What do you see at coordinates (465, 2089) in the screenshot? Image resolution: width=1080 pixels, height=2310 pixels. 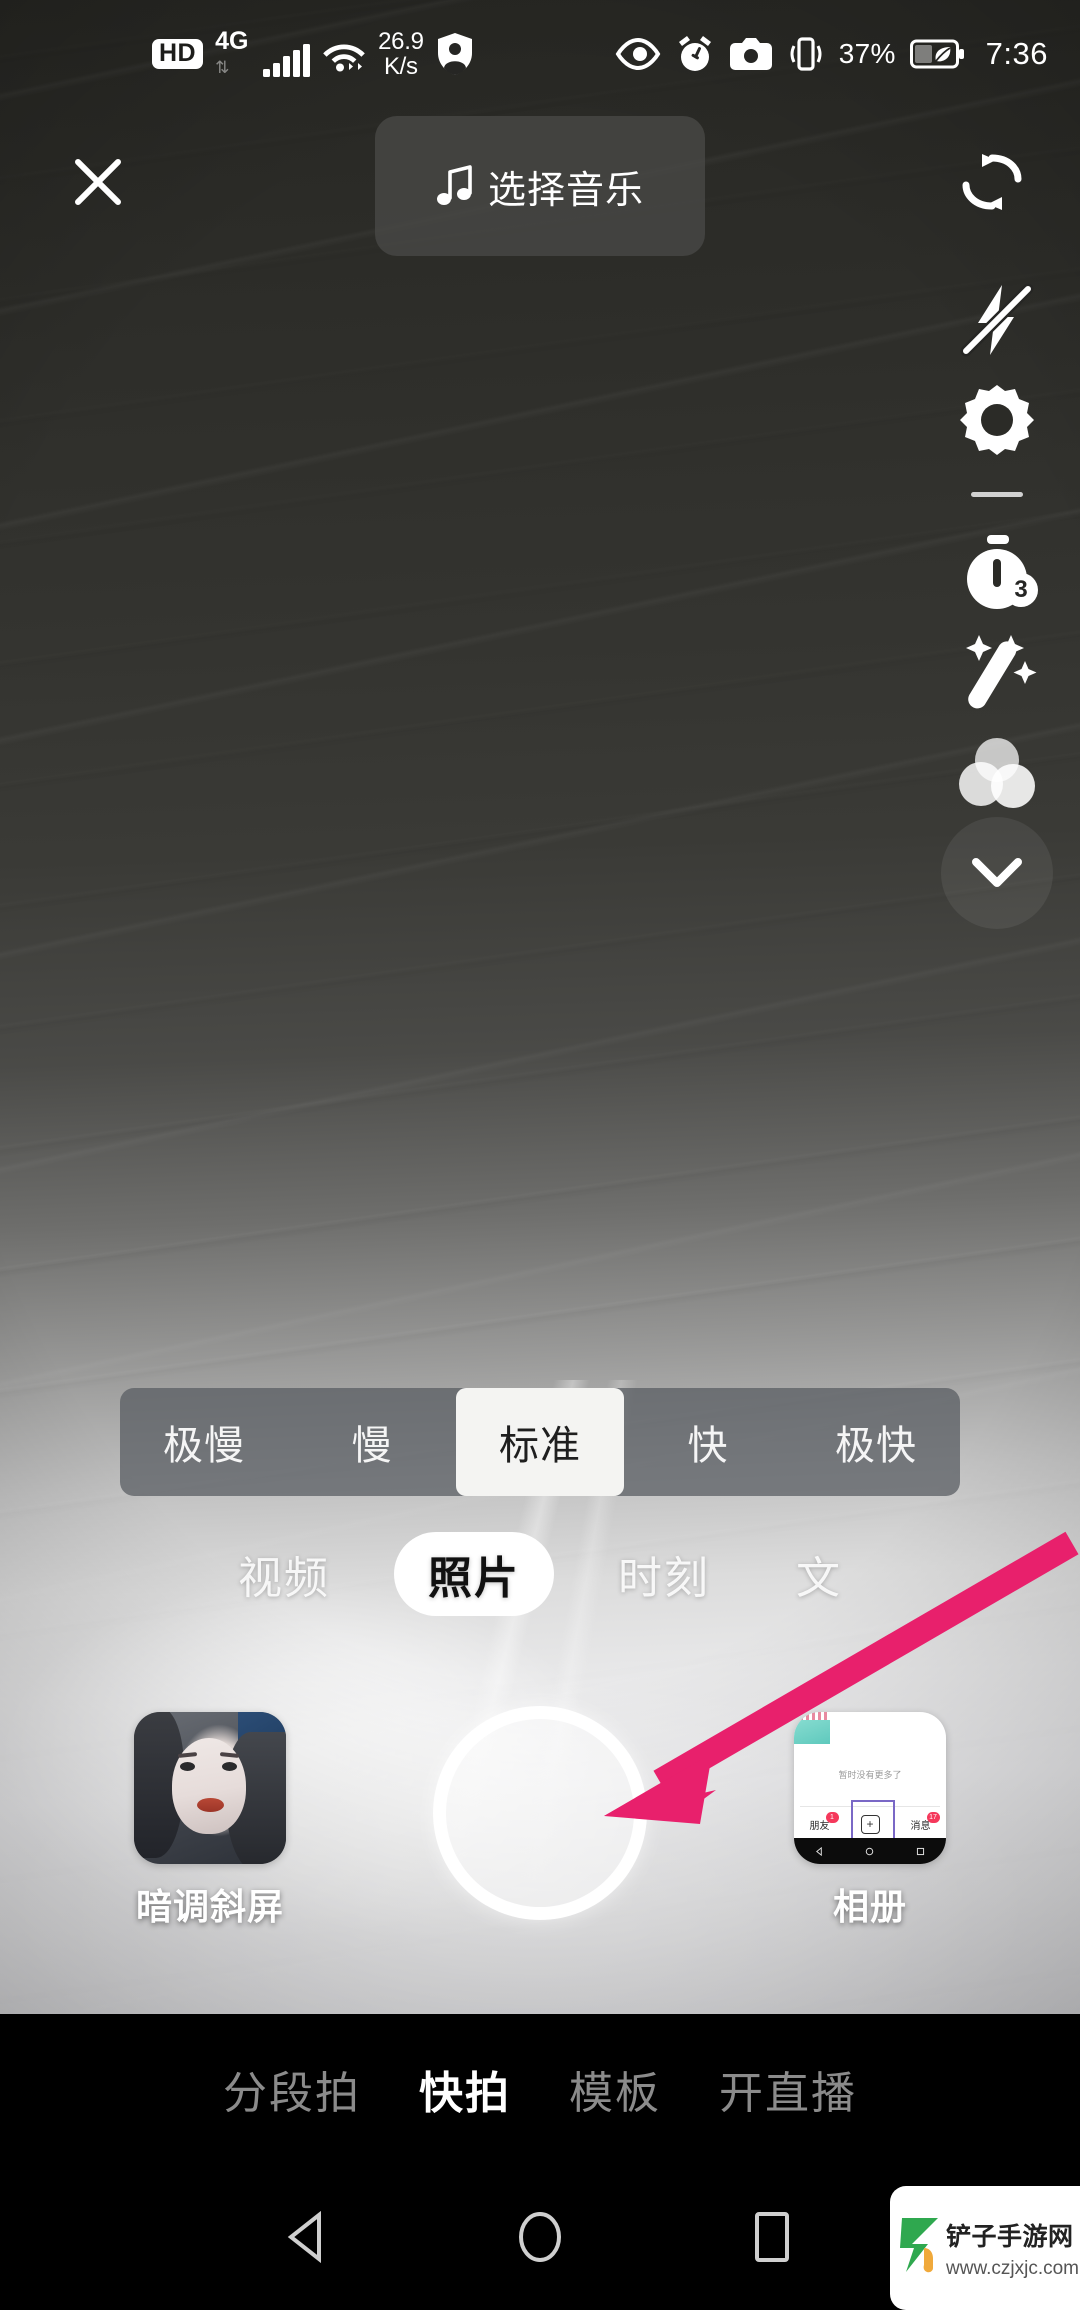 I see `nav-quick-shoot: 快拍` at bounding box center [465, 2089].